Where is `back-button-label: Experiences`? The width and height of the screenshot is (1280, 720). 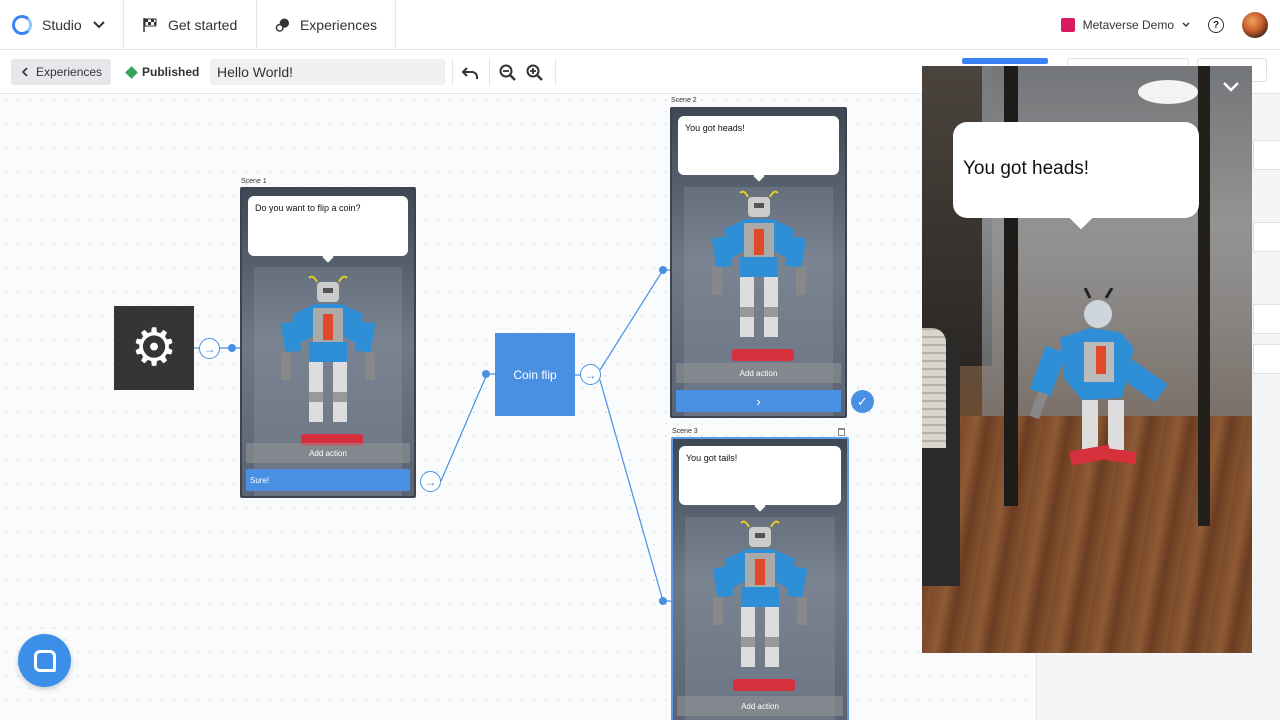 back-button-label: Experiences is located at coordinates (69, 72).